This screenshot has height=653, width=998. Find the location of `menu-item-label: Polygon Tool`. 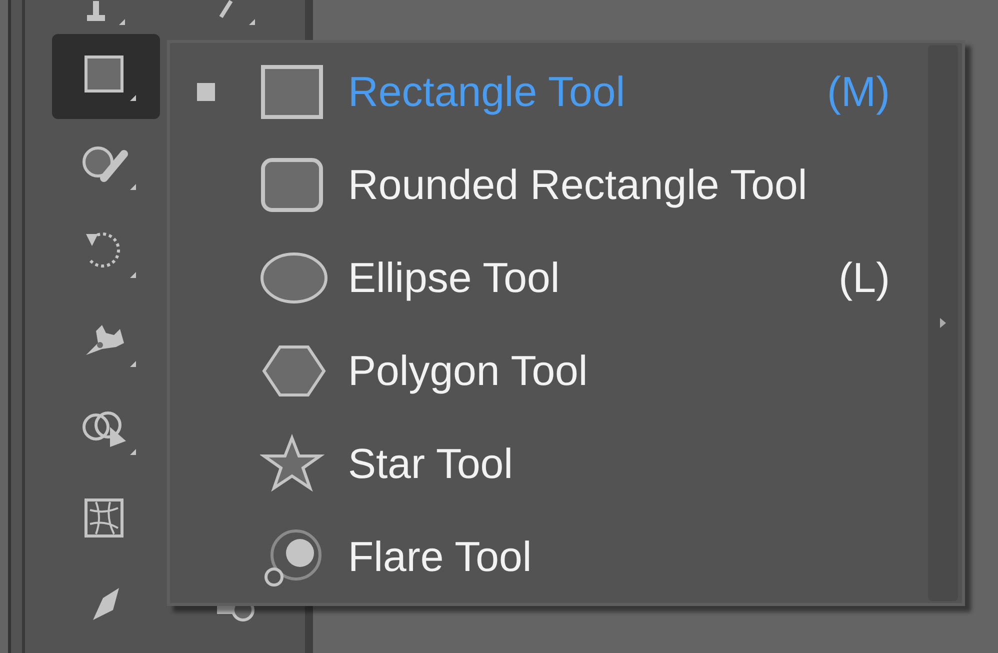

menu-item-label: Polygon Tool is located at coordinates (468, 371).